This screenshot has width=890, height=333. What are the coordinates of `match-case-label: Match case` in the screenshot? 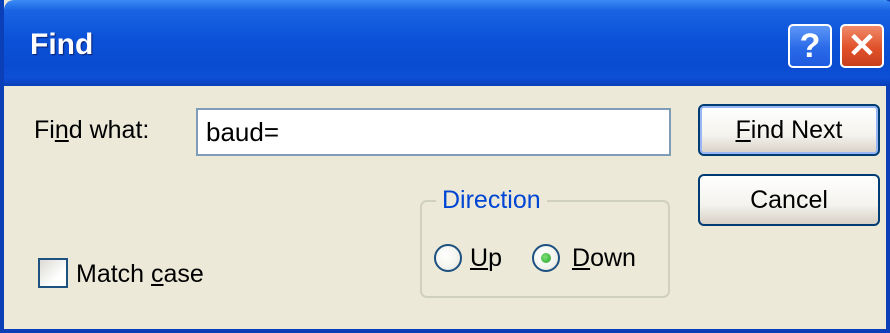 It's located at (140, 274).